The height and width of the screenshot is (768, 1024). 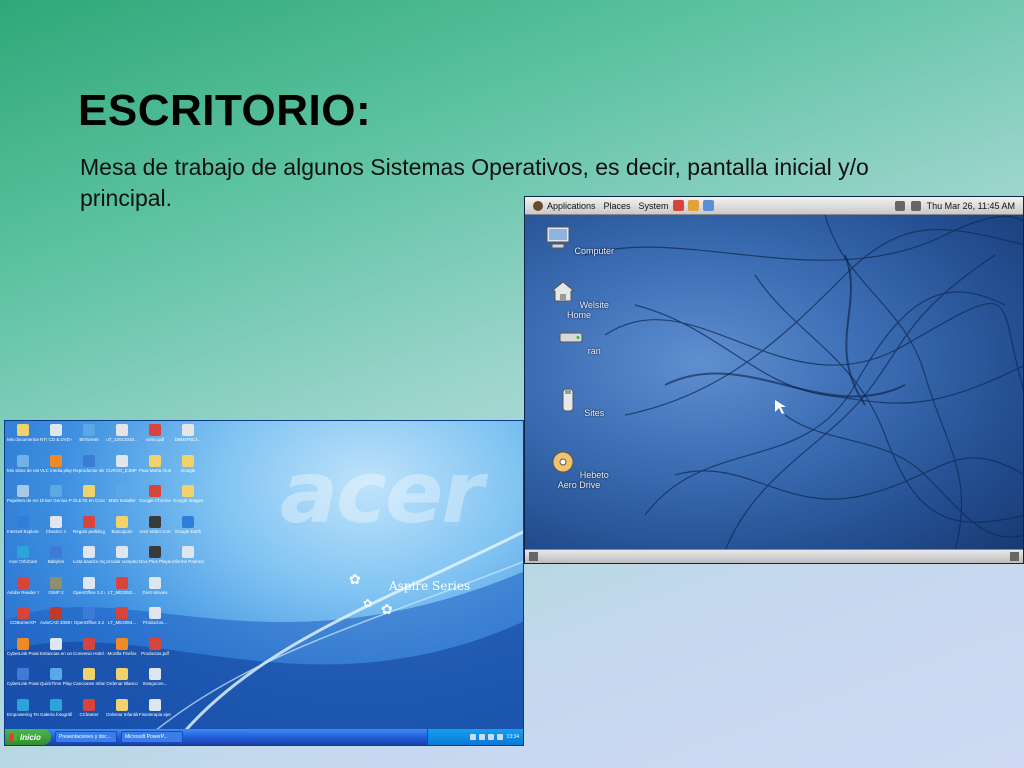 I want to click on system-menu: System, so click(x=654, y=206).